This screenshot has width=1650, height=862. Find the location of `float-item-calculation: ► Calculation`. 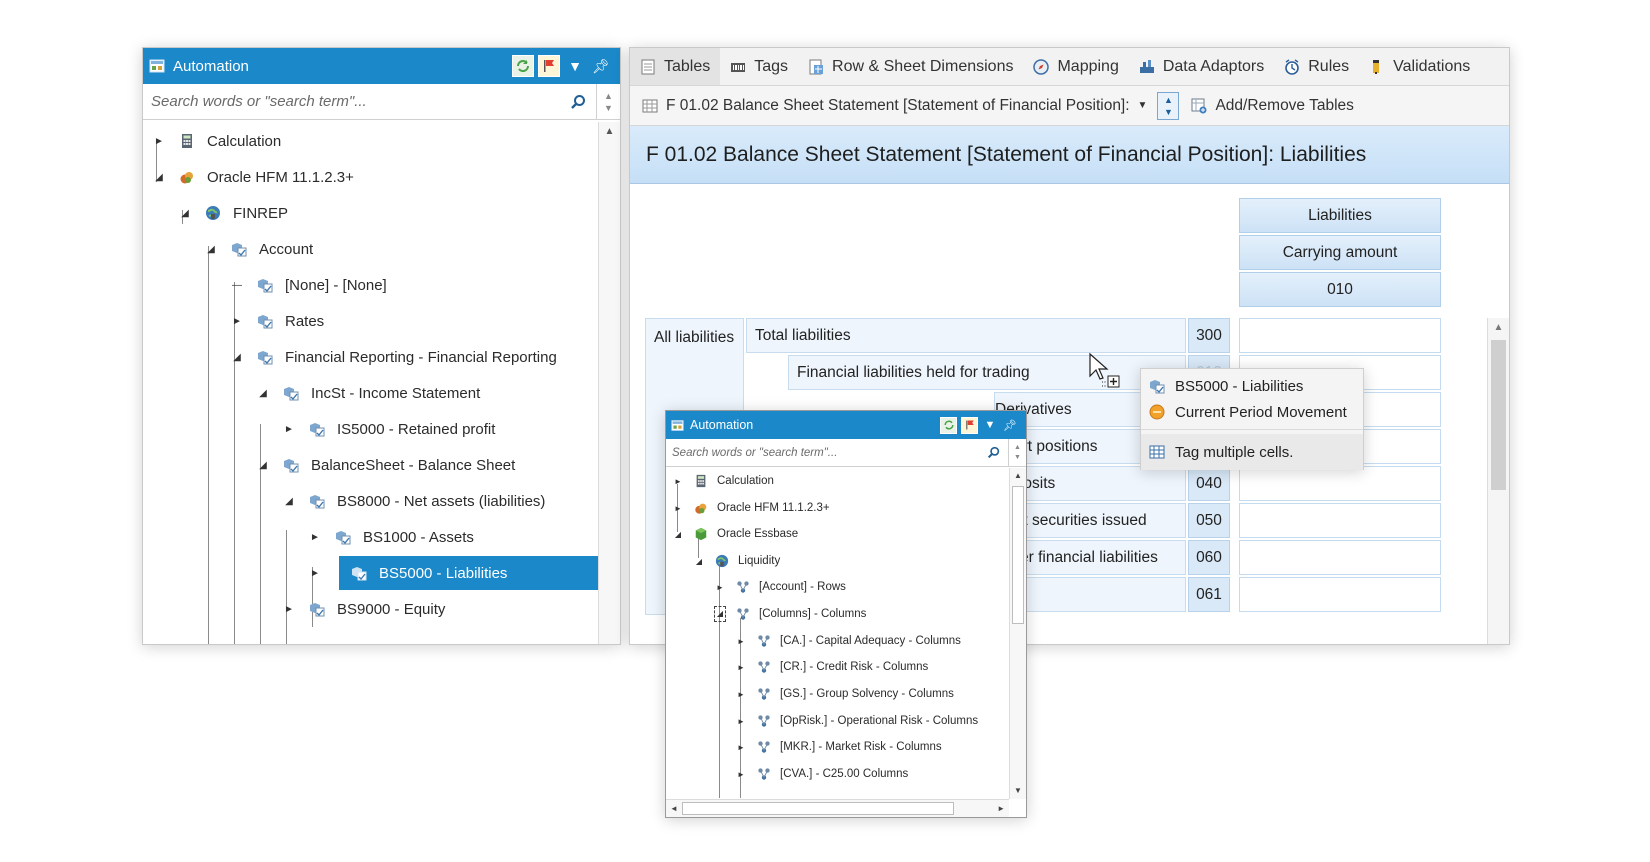

float-item-calculation: ► Calculation is located at coordinates (723, 481).